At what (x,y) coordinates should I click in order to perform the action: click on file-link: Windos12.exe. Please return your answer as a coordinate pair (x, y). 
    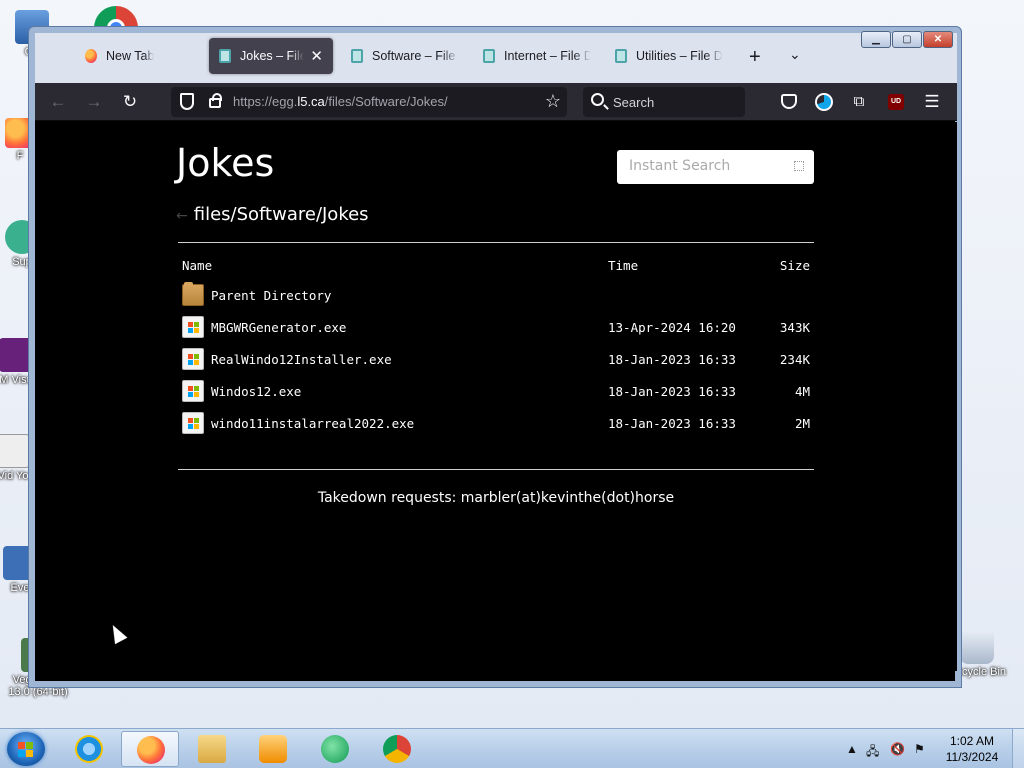
    Looking at the image, I should click on (256, 391).